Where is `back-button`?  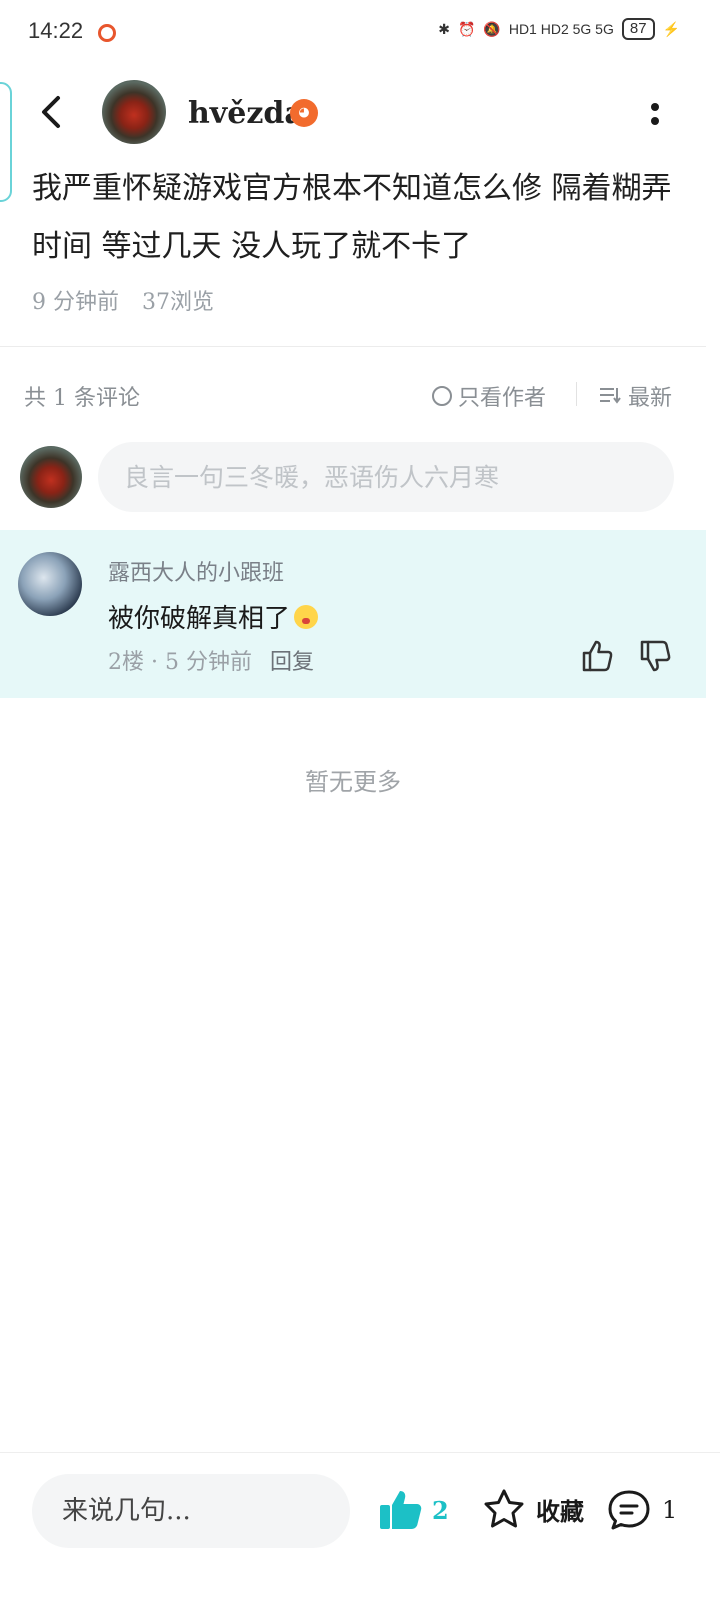
back-button is located at coordinates (52, 112).